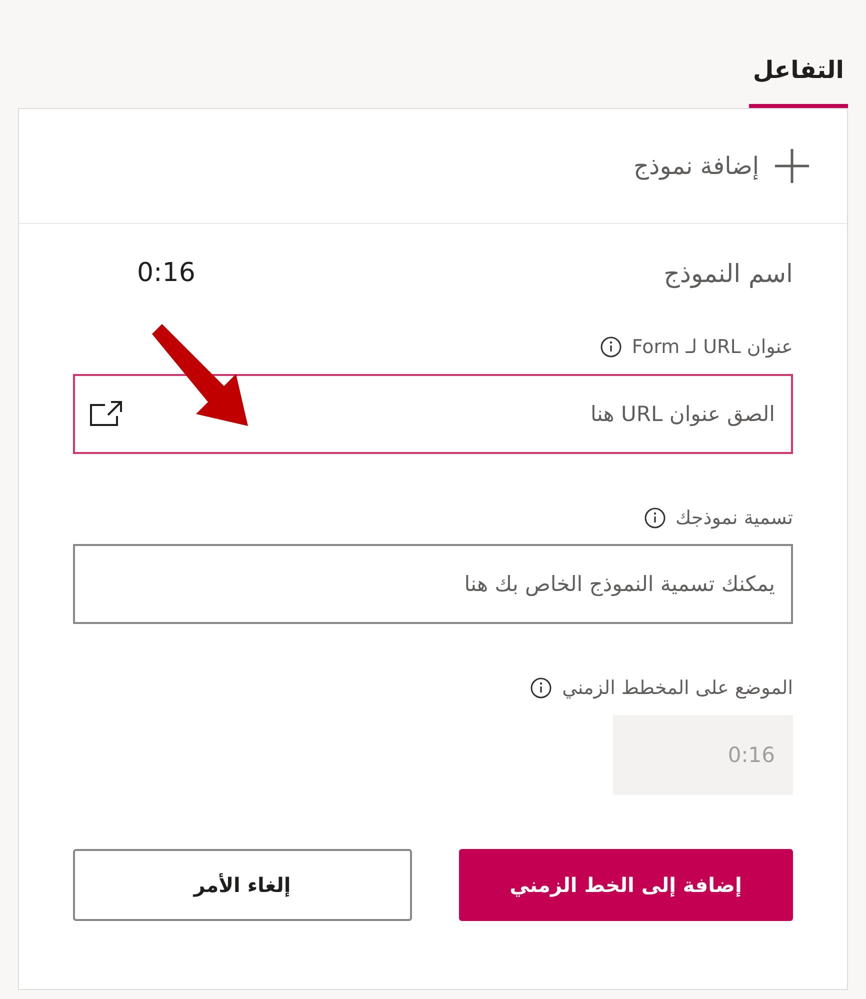  I want to click on plus-icon, so click(792, 166).